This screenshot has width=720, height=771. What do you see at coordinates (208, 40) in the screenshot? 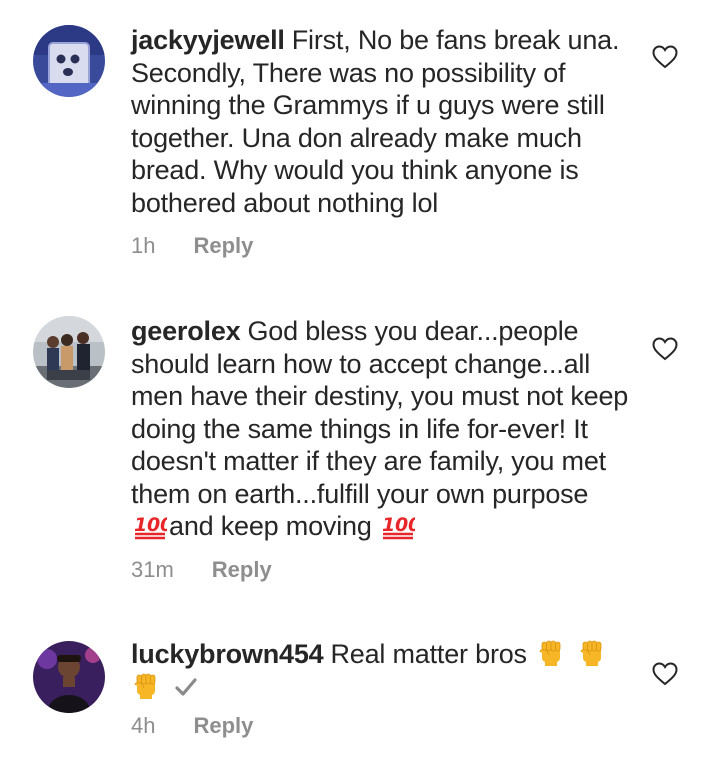
I see `username-link: jackyyjewell` at bounding box center [208, 40].